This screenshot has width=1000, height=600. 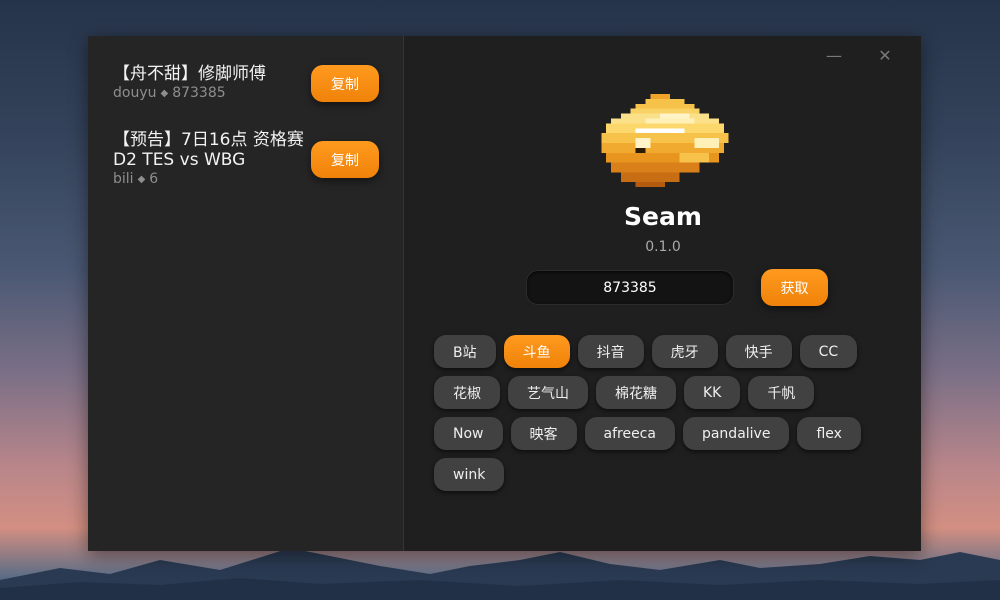 I want to click on platform-chip: CC, so click(x=828, y=351).